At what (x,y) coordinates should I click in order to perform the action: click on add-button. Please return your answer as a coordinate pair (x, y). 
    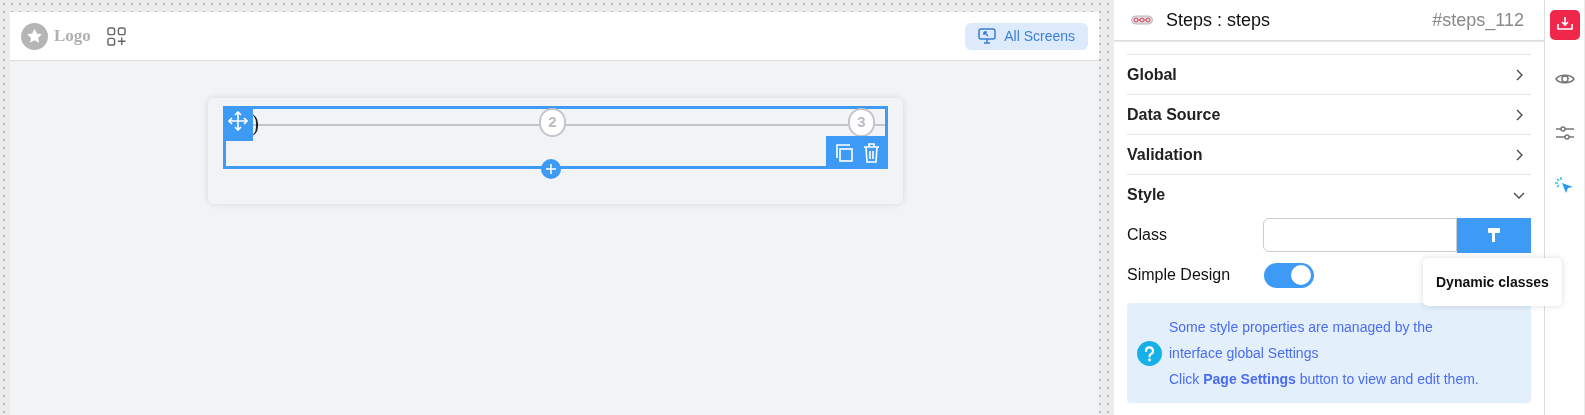
    Looking at the image, I should click on (551, 169).